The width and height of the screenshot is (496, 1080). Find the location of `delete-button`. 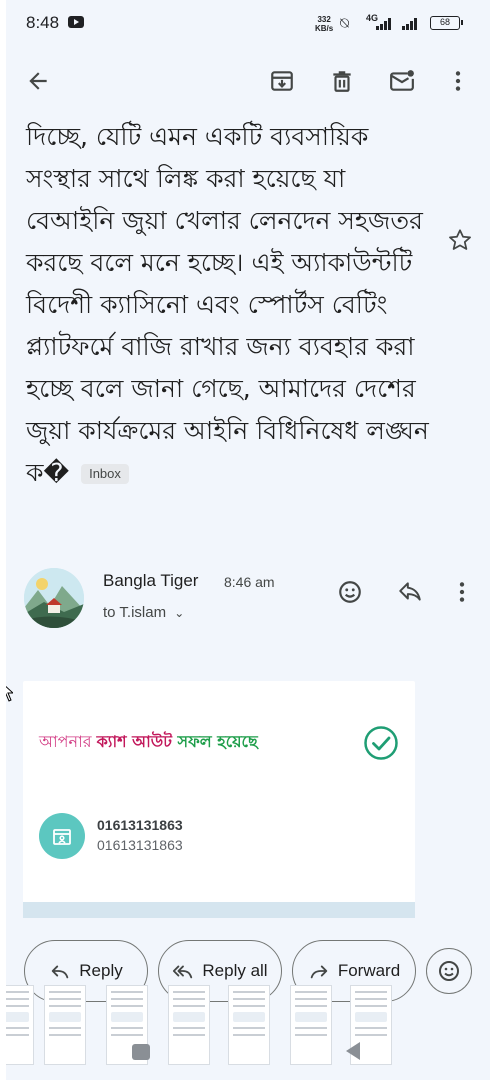

delete-button is located at coordinates (342, 81).